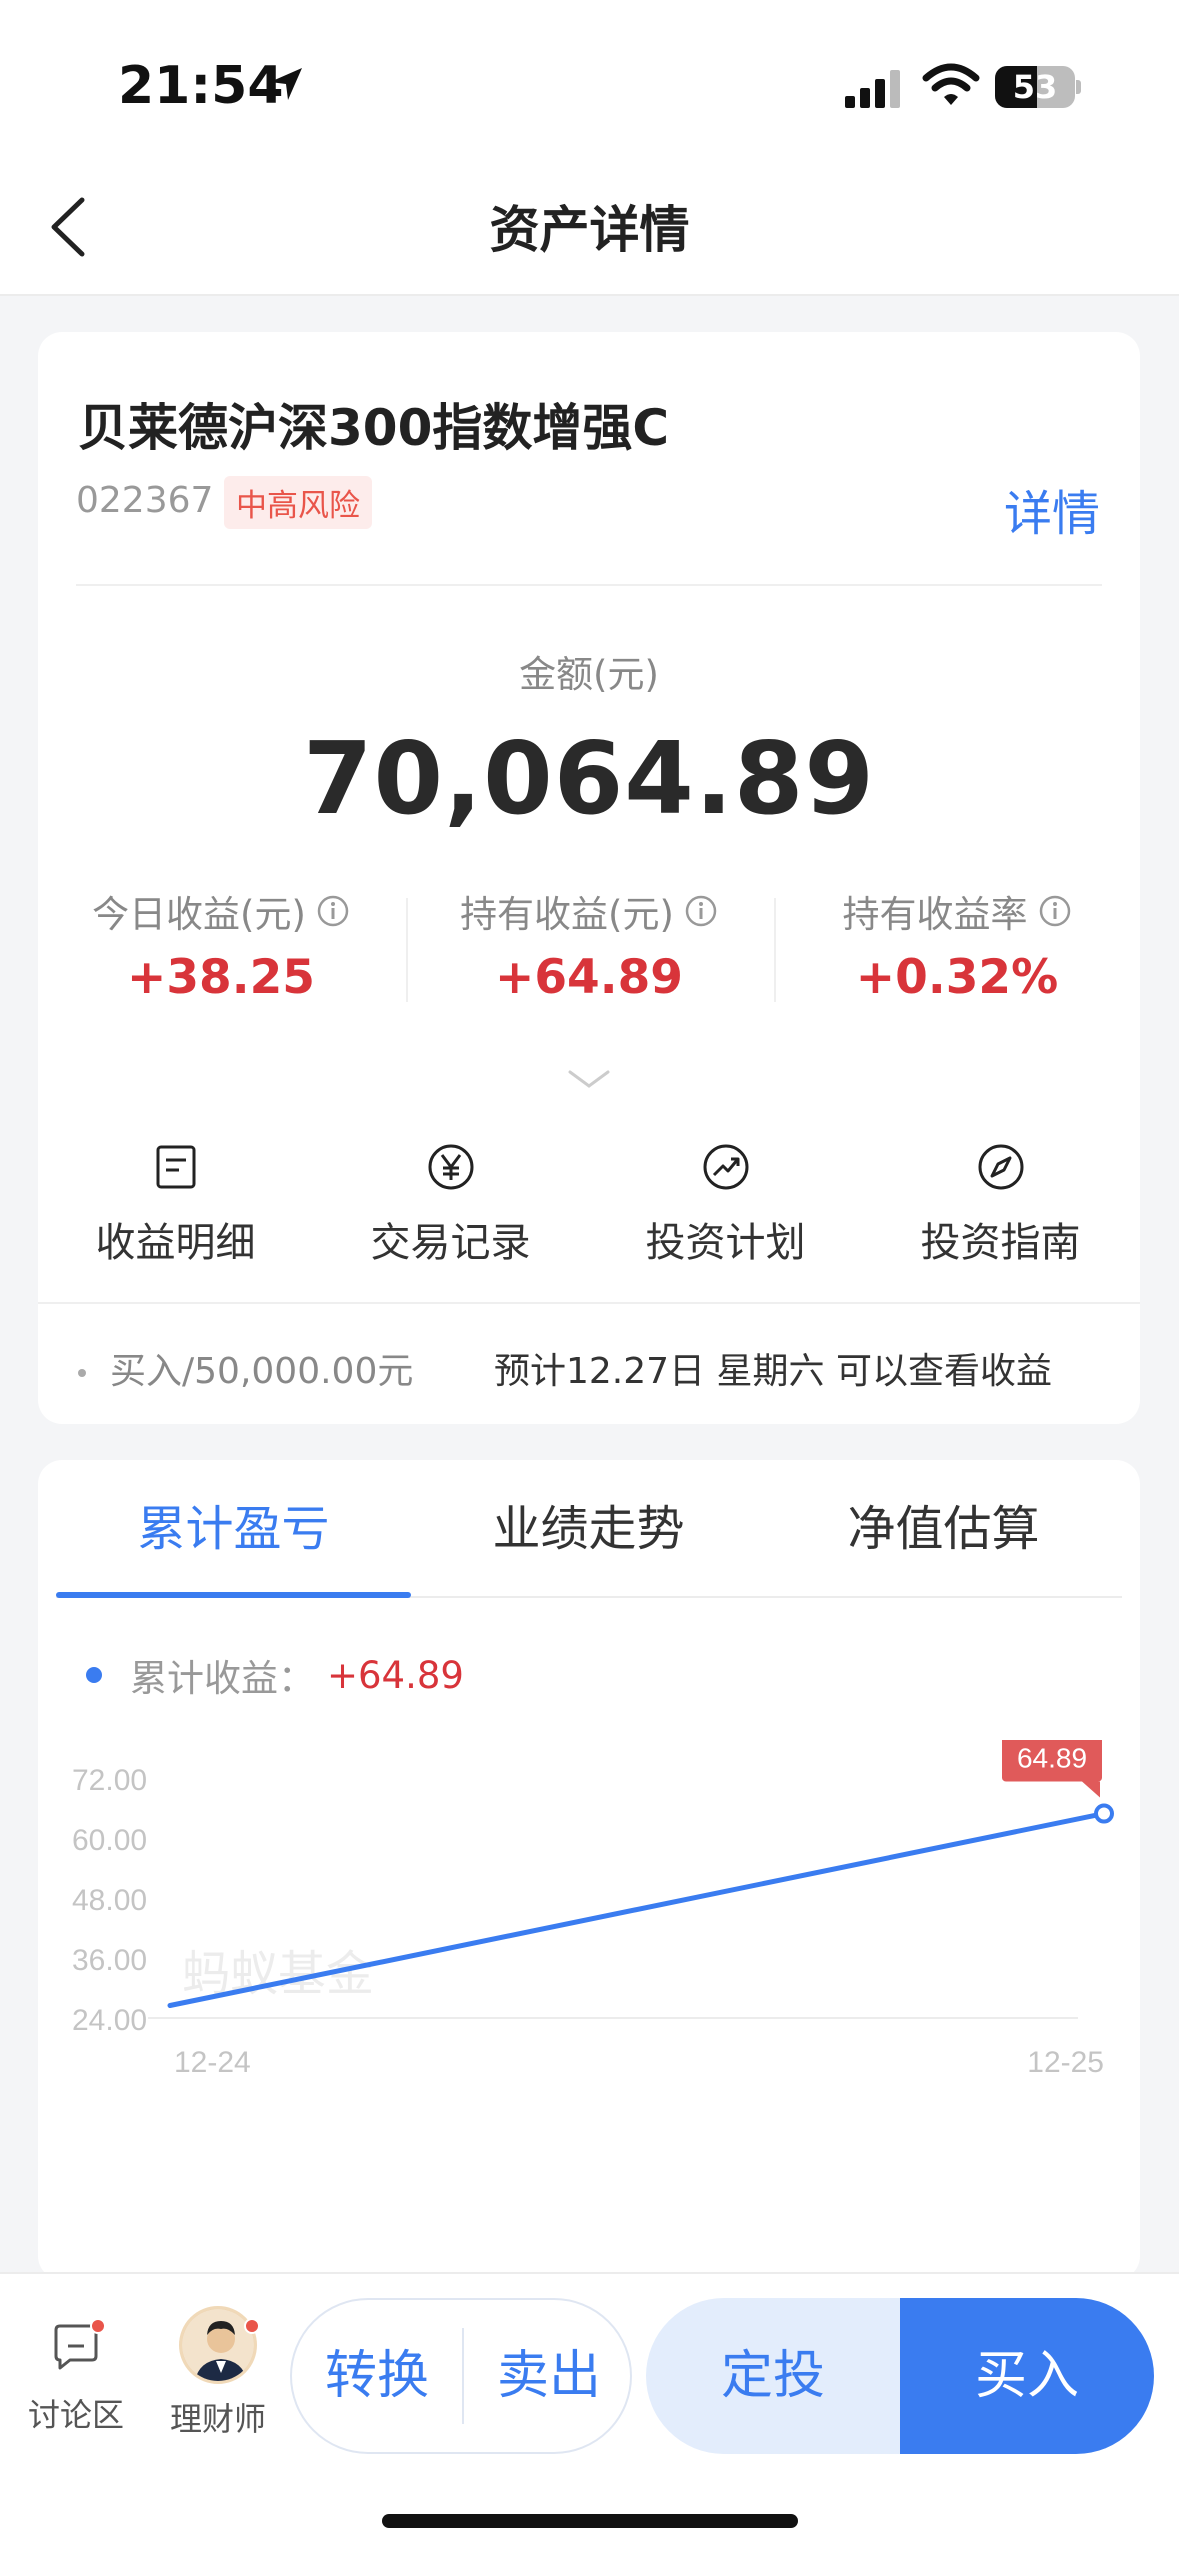 The height and width of the screenshot is (2556, 1179). Describe the element at coordinates (589, 1080) in the screenshot. I see `chevron-down-icon` at that location.